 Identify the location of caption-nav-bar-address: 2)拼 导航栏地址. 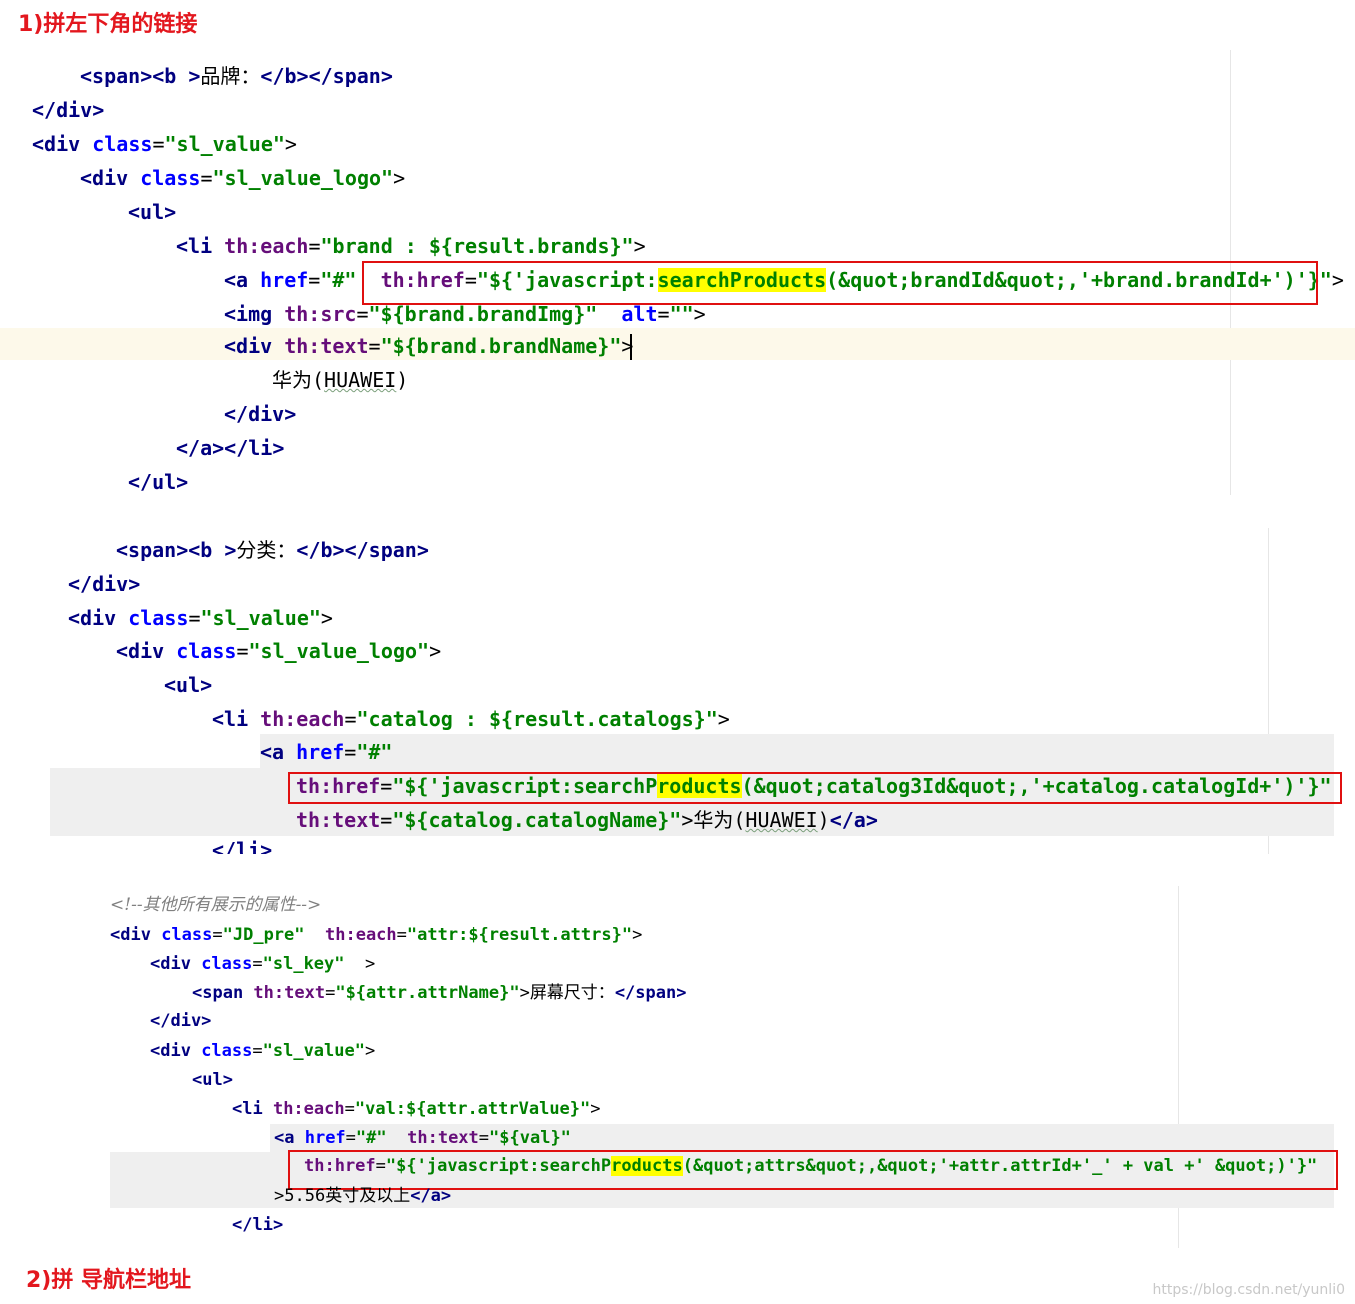
(109, 1280).